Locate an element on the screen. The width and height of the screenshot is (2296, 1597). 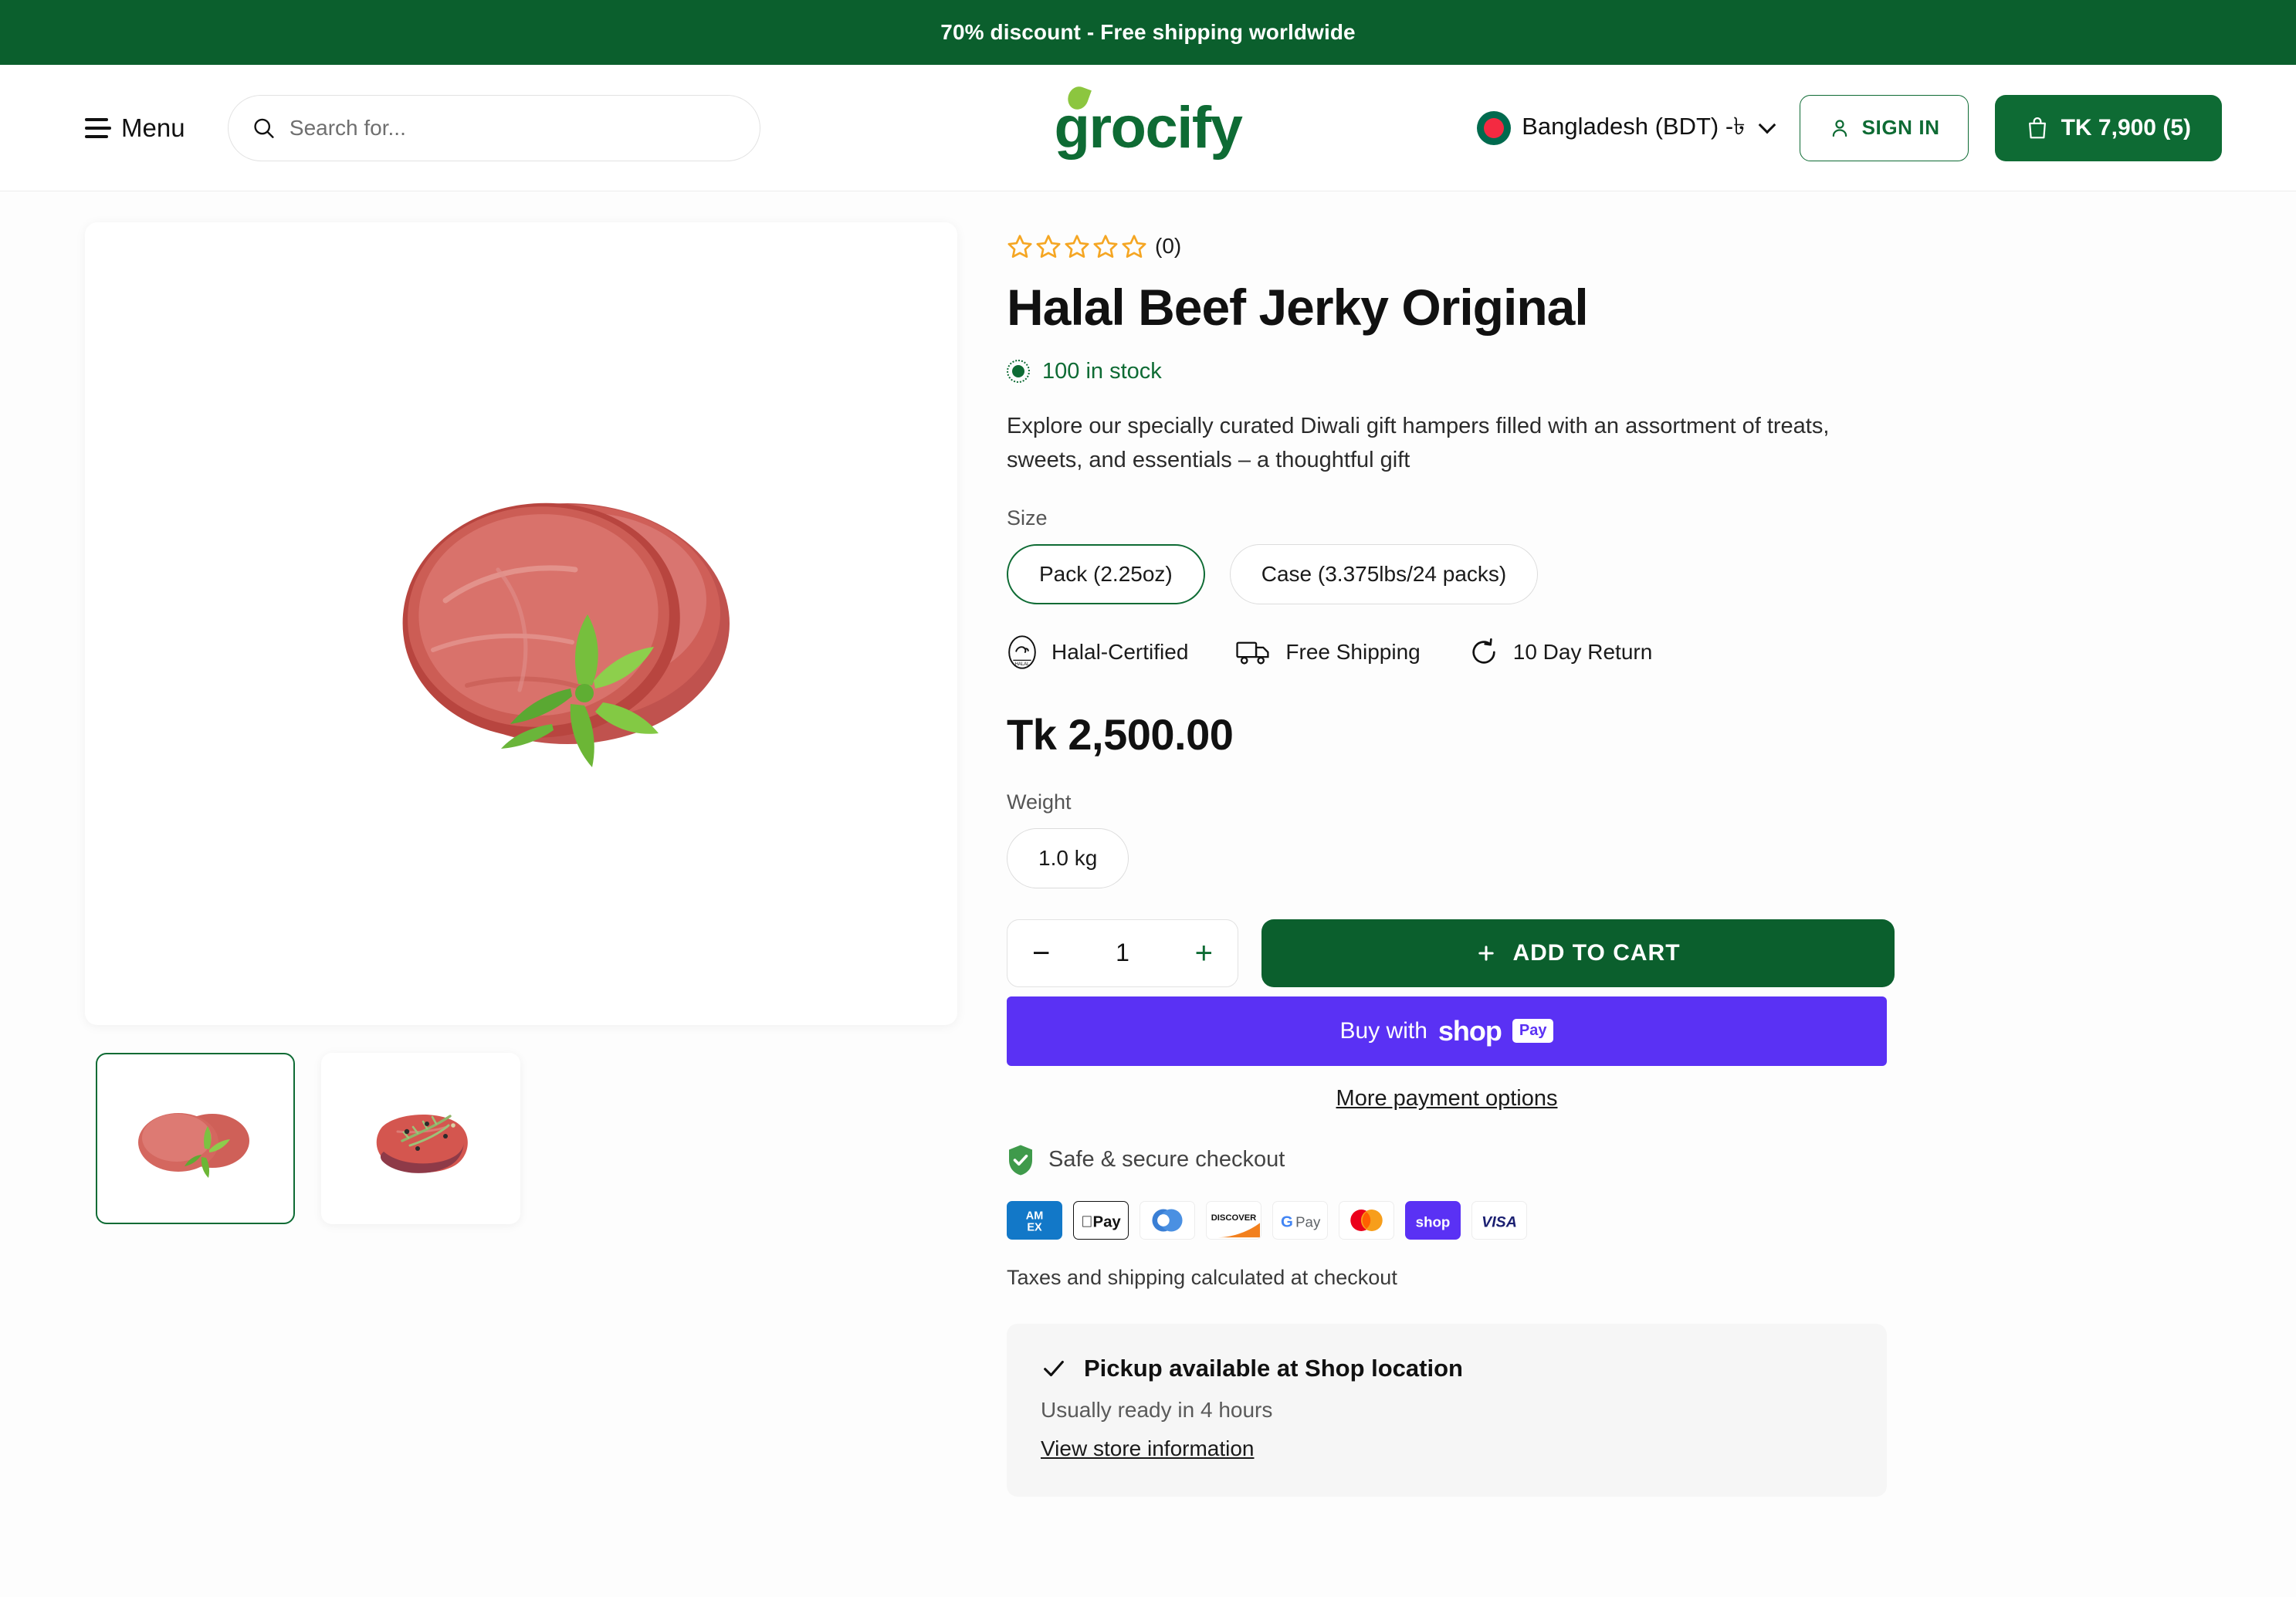
discover-icon: DISCOVER is located at coordinates (1233, 1220).